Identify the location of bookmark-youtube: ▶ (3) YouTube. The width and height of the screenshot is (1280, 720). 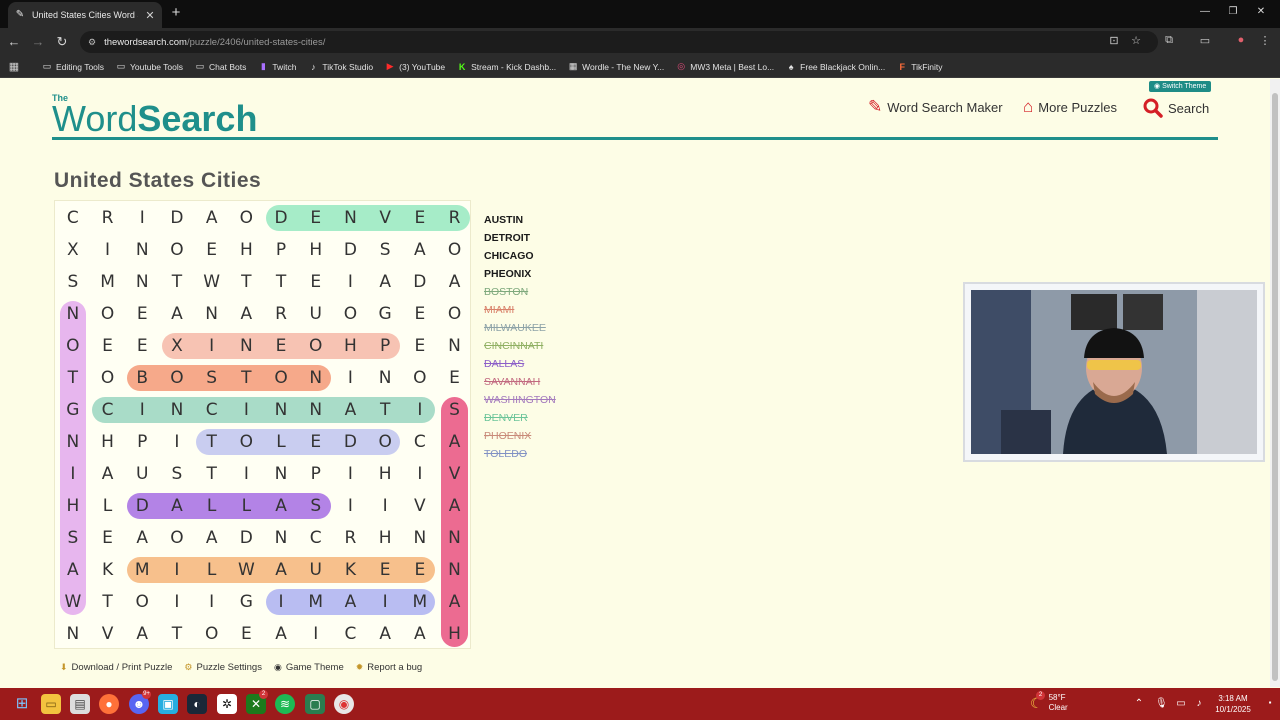
(415, 67).